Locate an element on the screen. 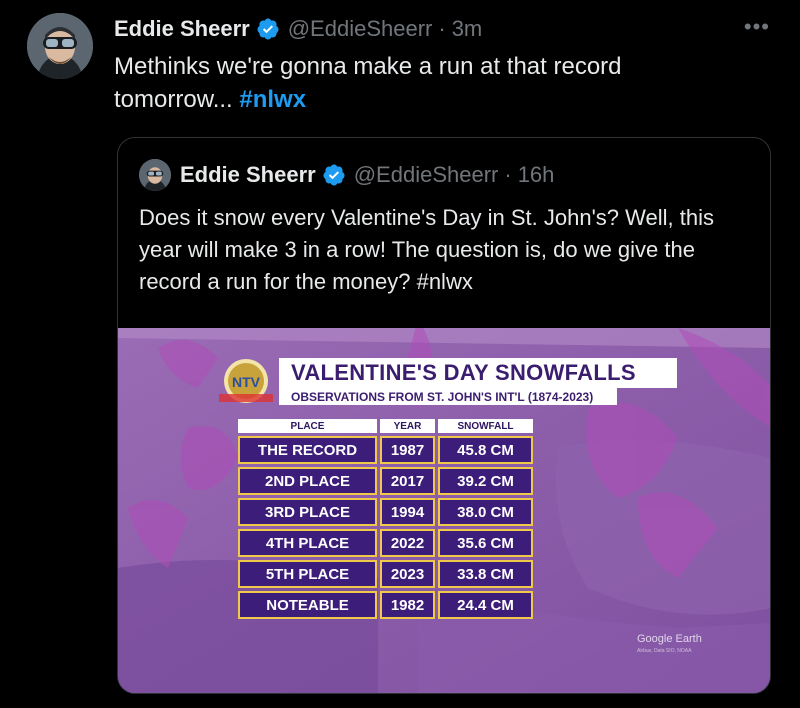 This screenshot has height=708, width=800. row-snowfall: 35.6 CM is located at coordinates (485, 543).